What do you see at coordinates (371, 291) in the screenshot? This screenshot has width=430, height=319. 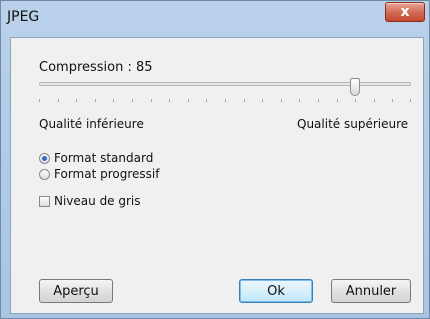 I see `cancel-button: Annuler` at bounding box center [371, 291].